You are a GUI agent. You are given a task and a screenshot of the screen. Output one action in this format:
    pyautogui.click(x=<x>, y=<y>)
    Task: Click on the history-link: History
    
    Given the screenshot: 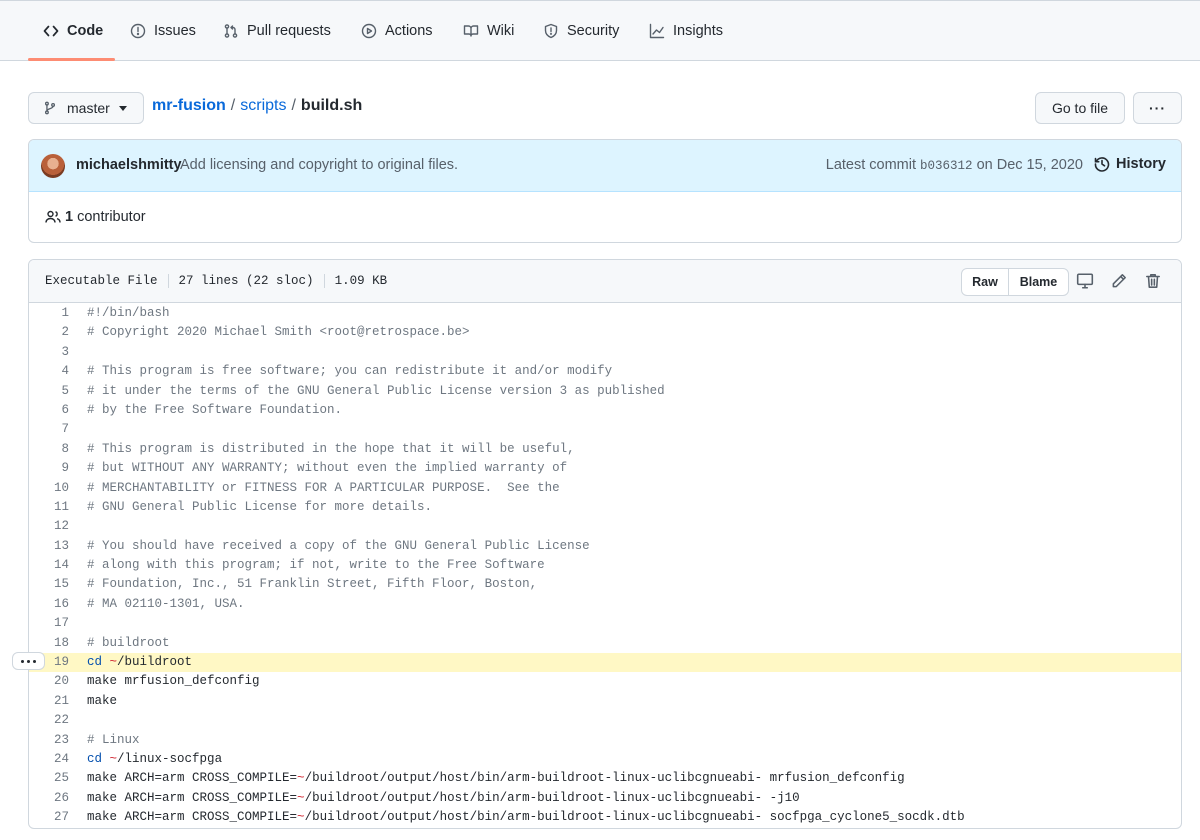 What is the action you would take?
    pyautogui.click(x=1130, y=164)
    